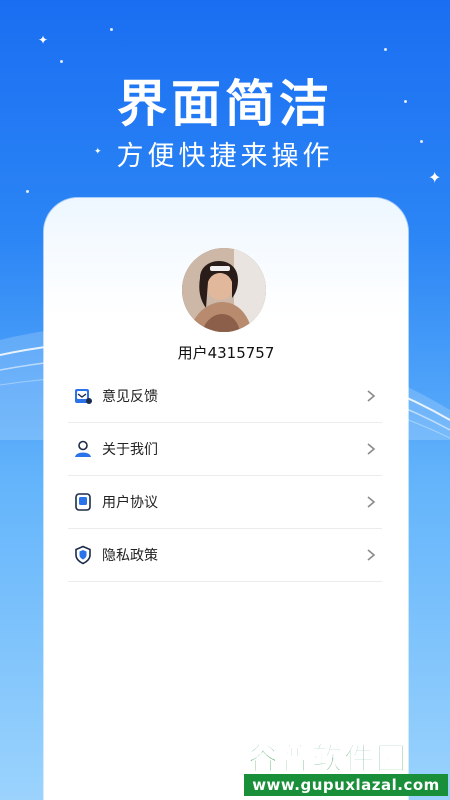  What do you see at coordinates (43, 40) in the screenshot?
I see `sparkle-icon: ✦` at bounding box center [43, 40].